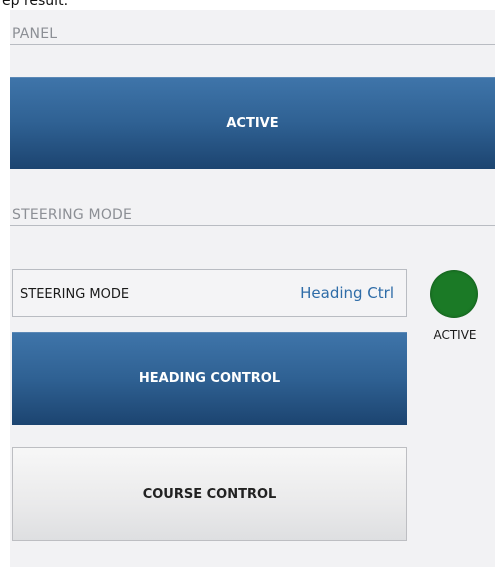 The height and width of the screenshot is (567, 495). What do you see at coordinates (252, 213) in the screenshot?
I see `section-header-steering: STEERING MODE` at bounding box center [252, 213].